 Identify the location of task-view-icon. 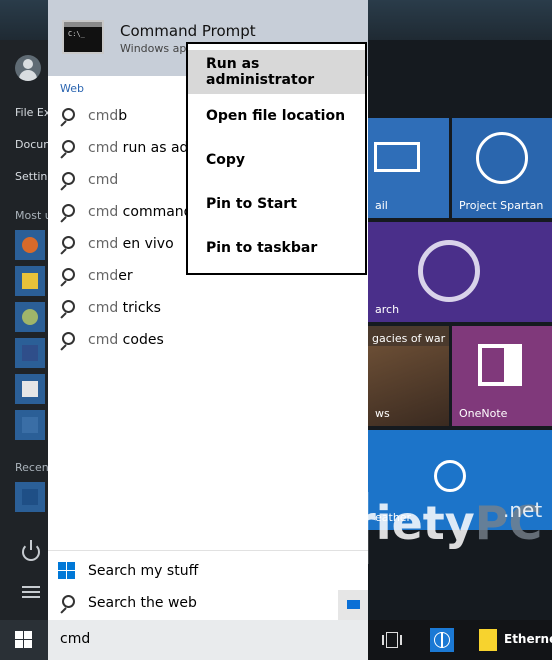
(392, 640).